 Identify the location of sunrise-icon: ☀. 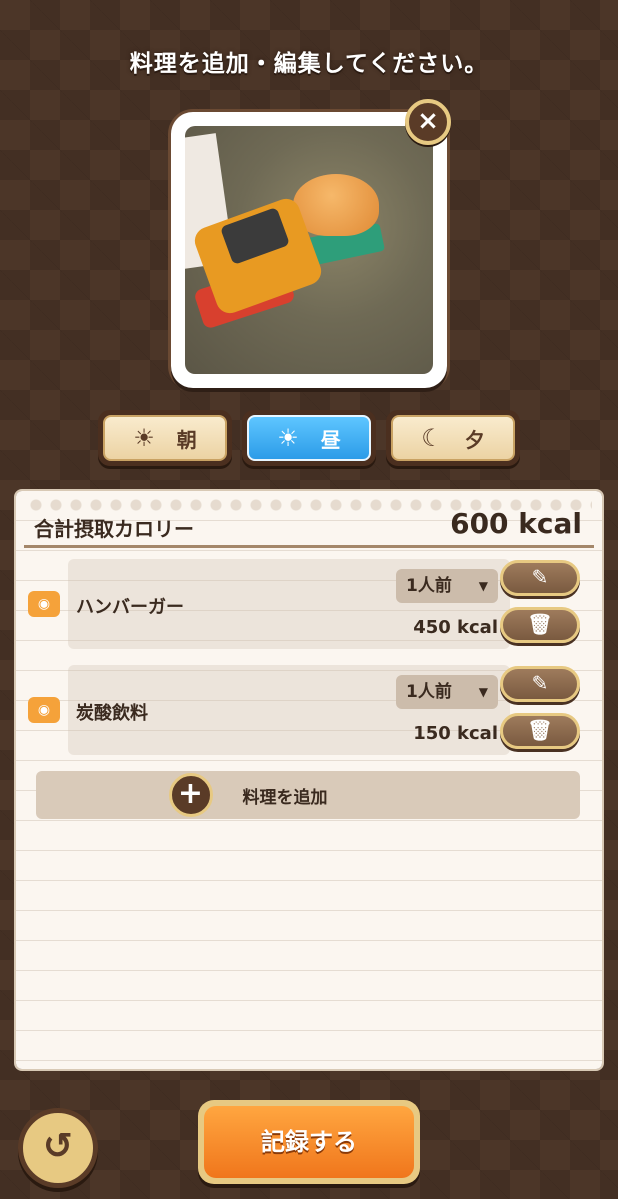
(144, 438).